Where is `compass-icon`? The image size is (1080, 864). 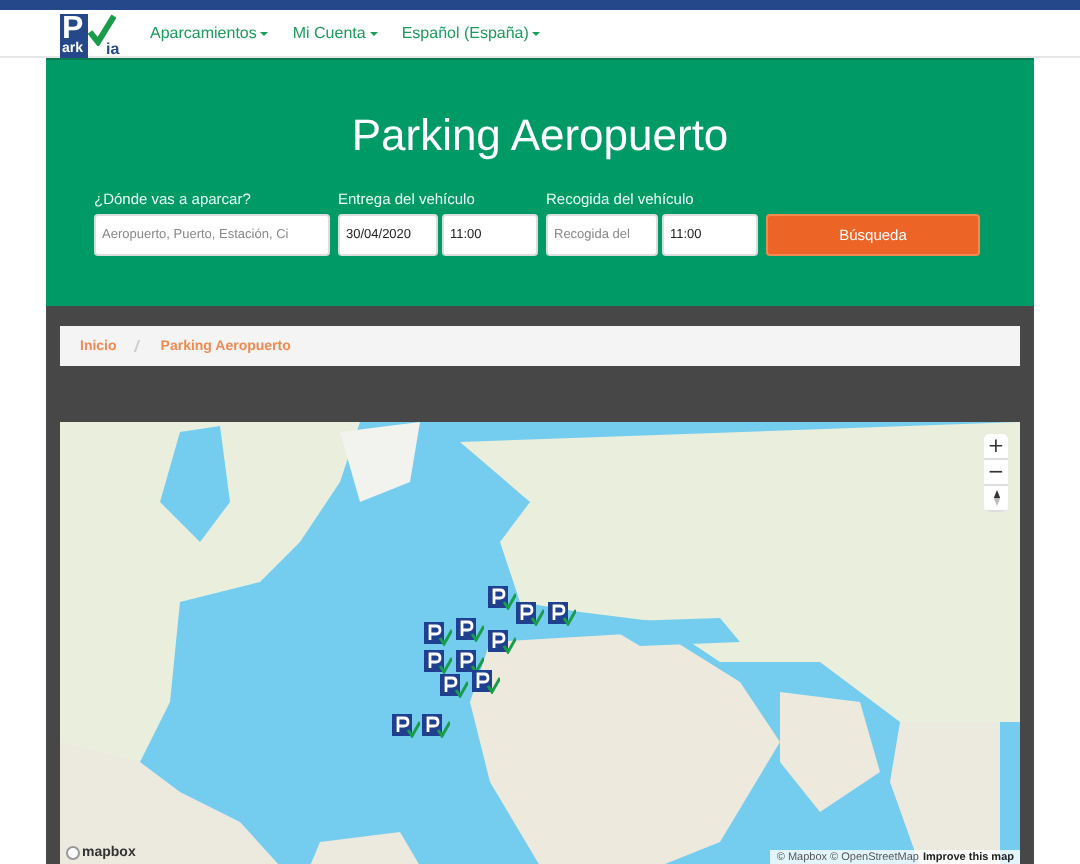 compass-icon is located at coordinates (996, 498).